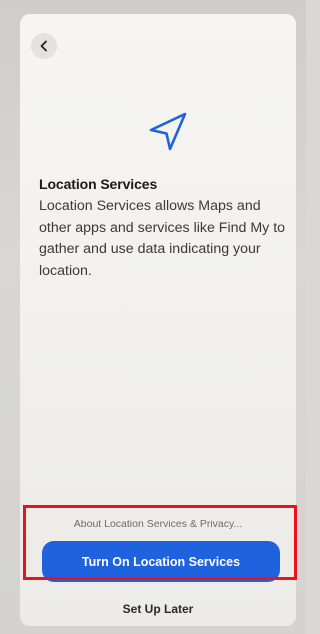 The height and width of the screenshot is (634, 320). What do you see at coordinates (98, 184) in the screenshot?
I see `page-title: Location Services` at bounding box center [98, 184].